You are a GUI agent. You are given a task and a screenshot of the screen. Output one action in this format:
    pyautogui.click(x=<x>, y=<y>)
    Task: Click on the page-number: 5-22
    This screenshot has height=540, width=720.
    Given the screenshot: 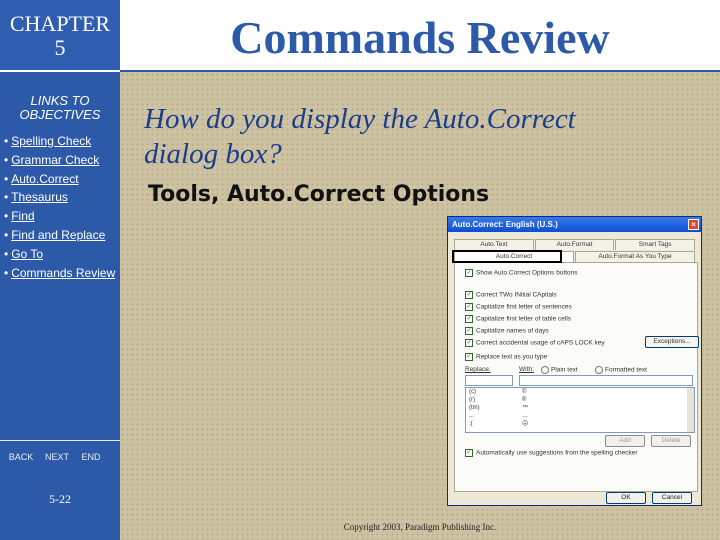 What is the action you would take?
    pyautogui.click(x=60, y=499)
    